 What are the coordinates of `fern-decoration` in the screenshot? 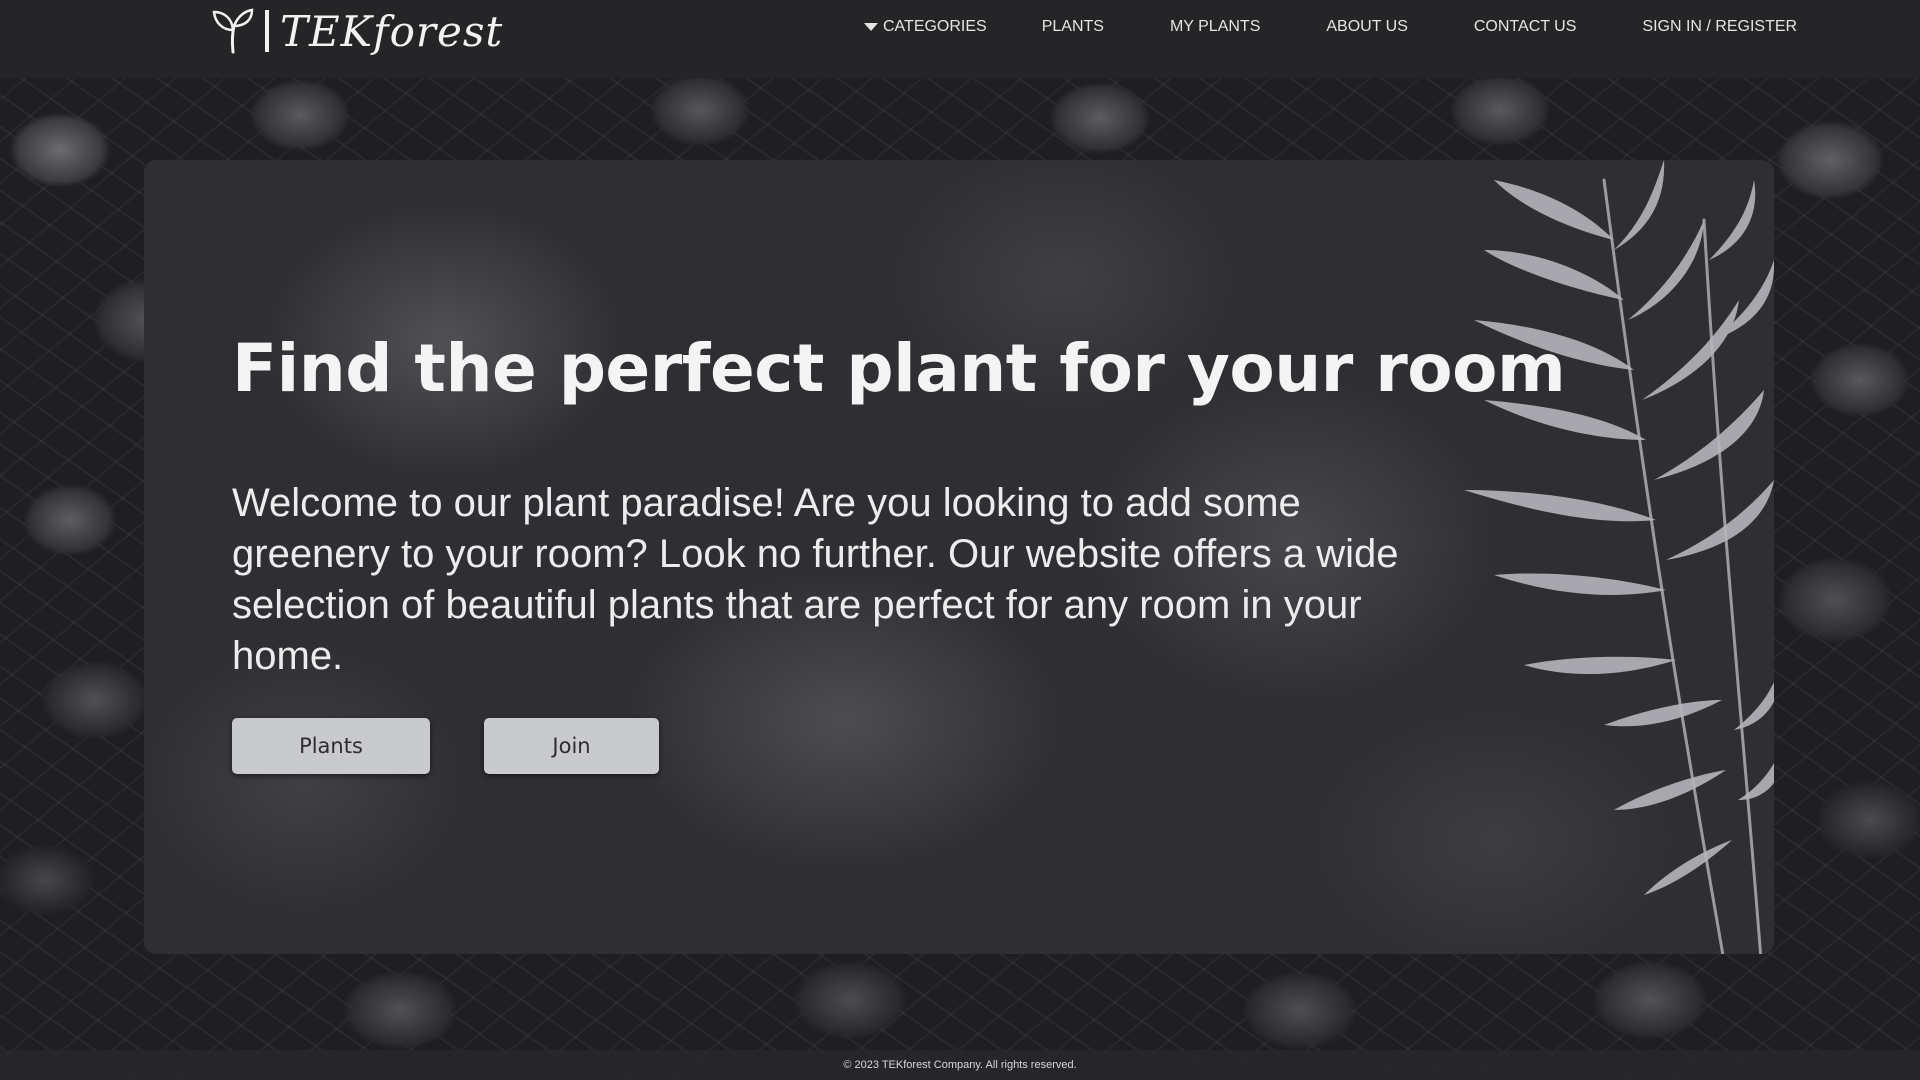 It's located at (1619, 557).